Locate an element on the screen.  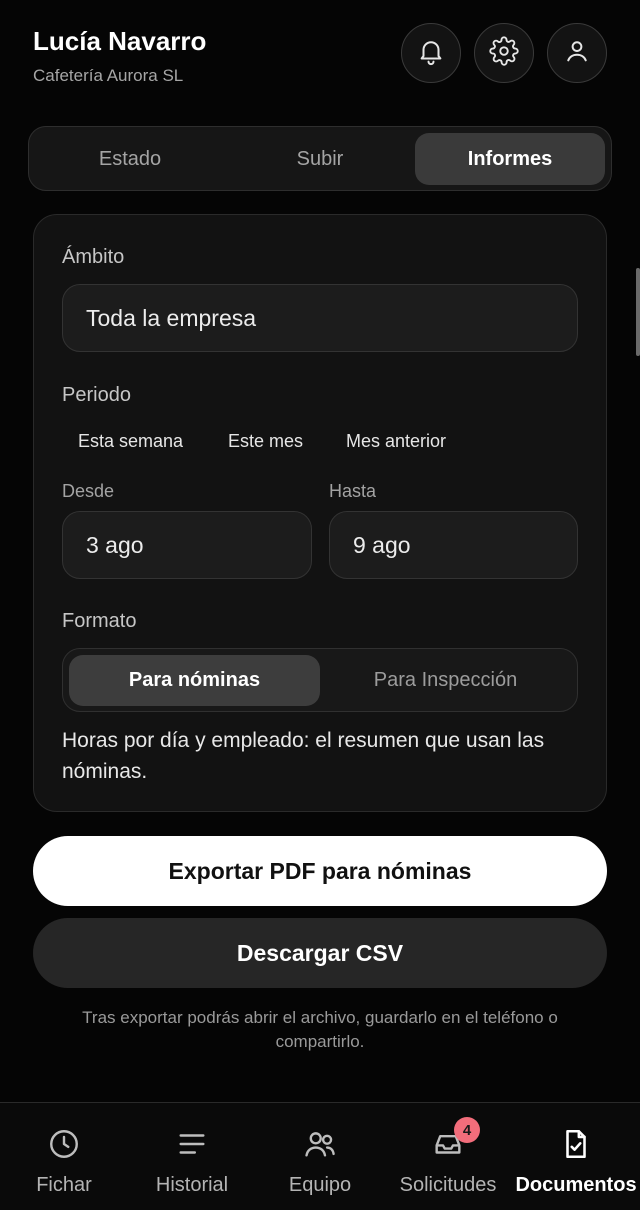
tab-informes: Informes is located at coordinates (510, 159).